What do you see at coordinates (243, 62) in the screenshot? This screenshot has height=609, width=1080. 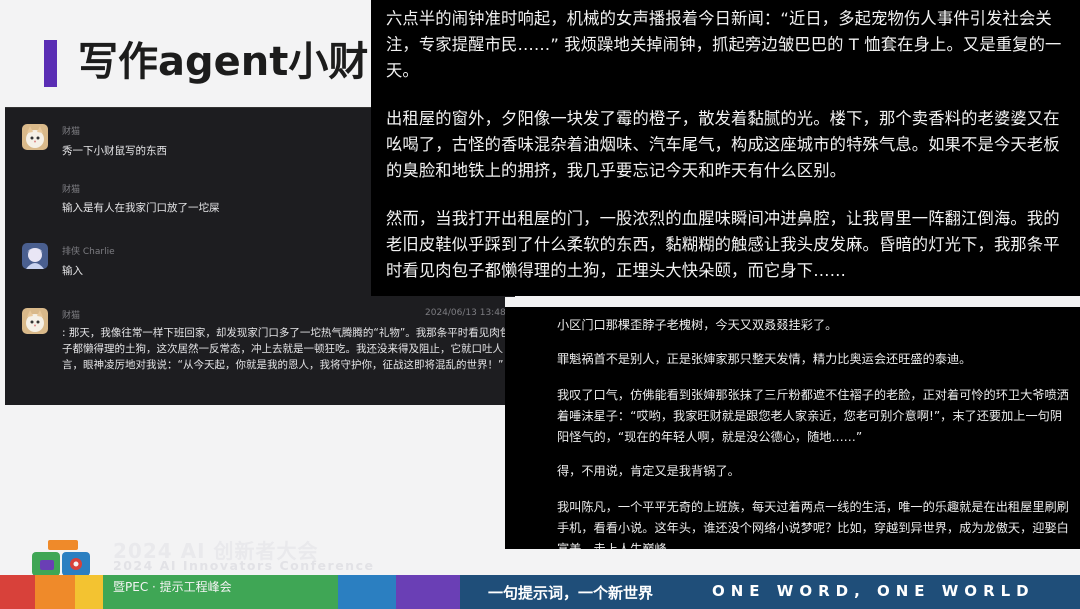 I see `slide-title: 写作agent小财鼠` at bounding box center [243, 62].